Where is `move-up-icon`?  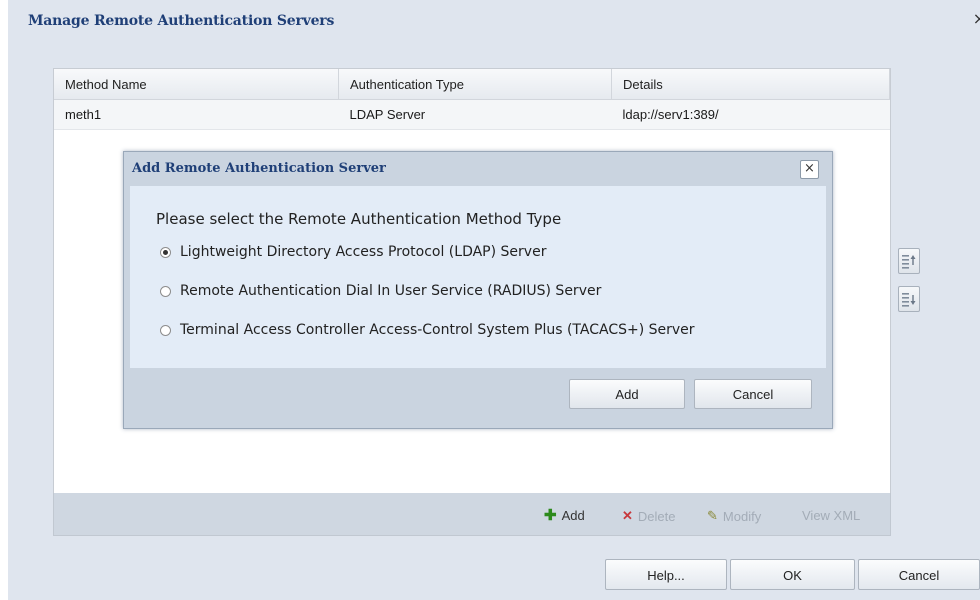
move-up-icon is located at coordinates (909, 262).